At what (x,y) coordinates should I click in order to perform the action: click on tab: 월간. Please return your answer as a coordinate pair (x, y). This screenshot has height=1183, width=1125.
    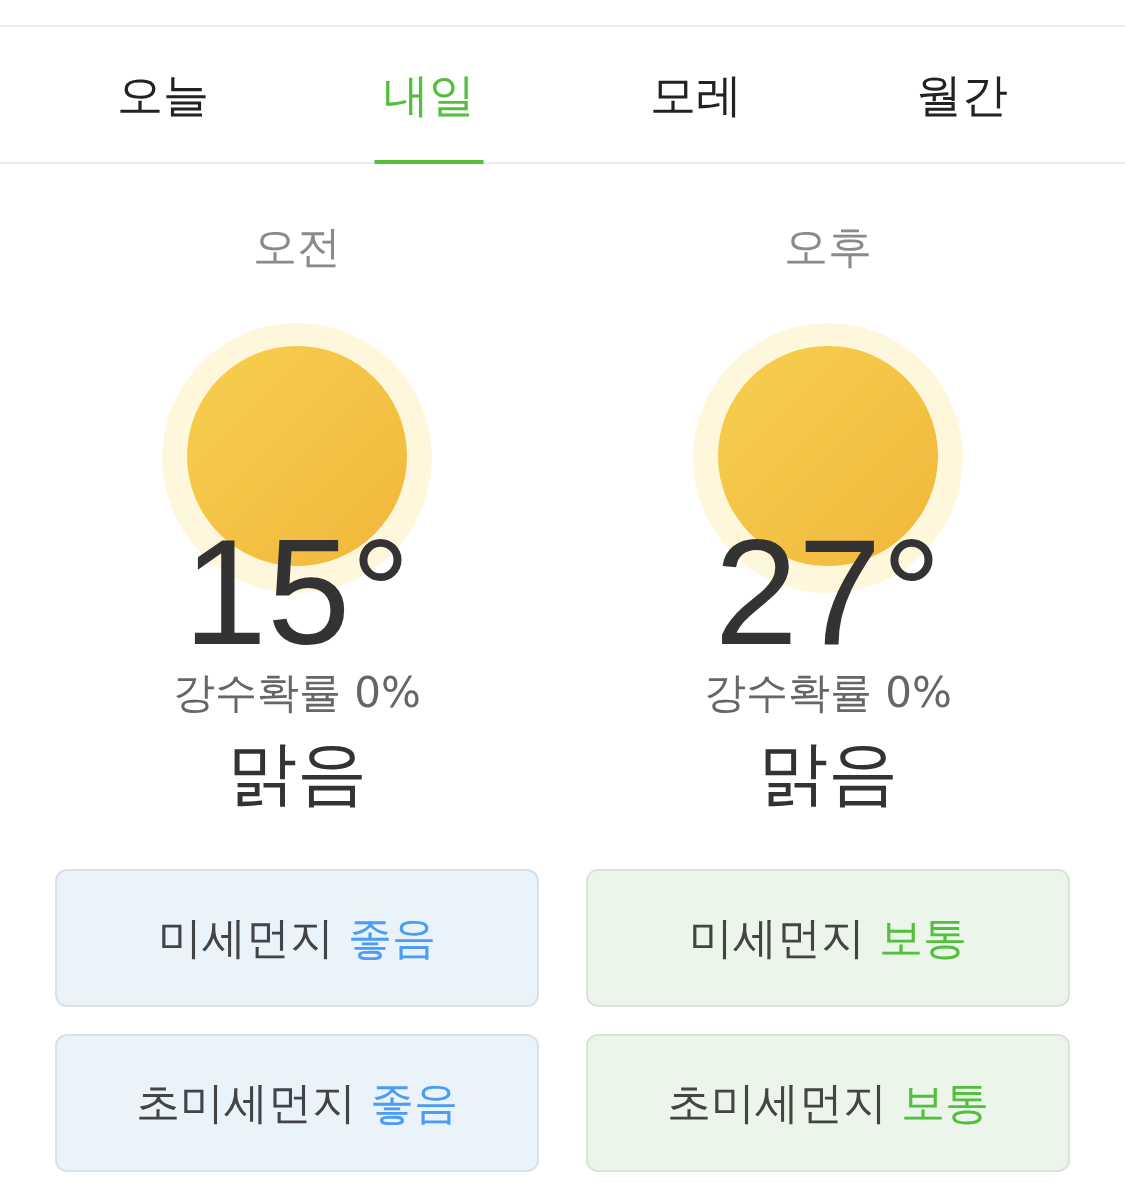
    Looking at the image, I should click on (961, 94).